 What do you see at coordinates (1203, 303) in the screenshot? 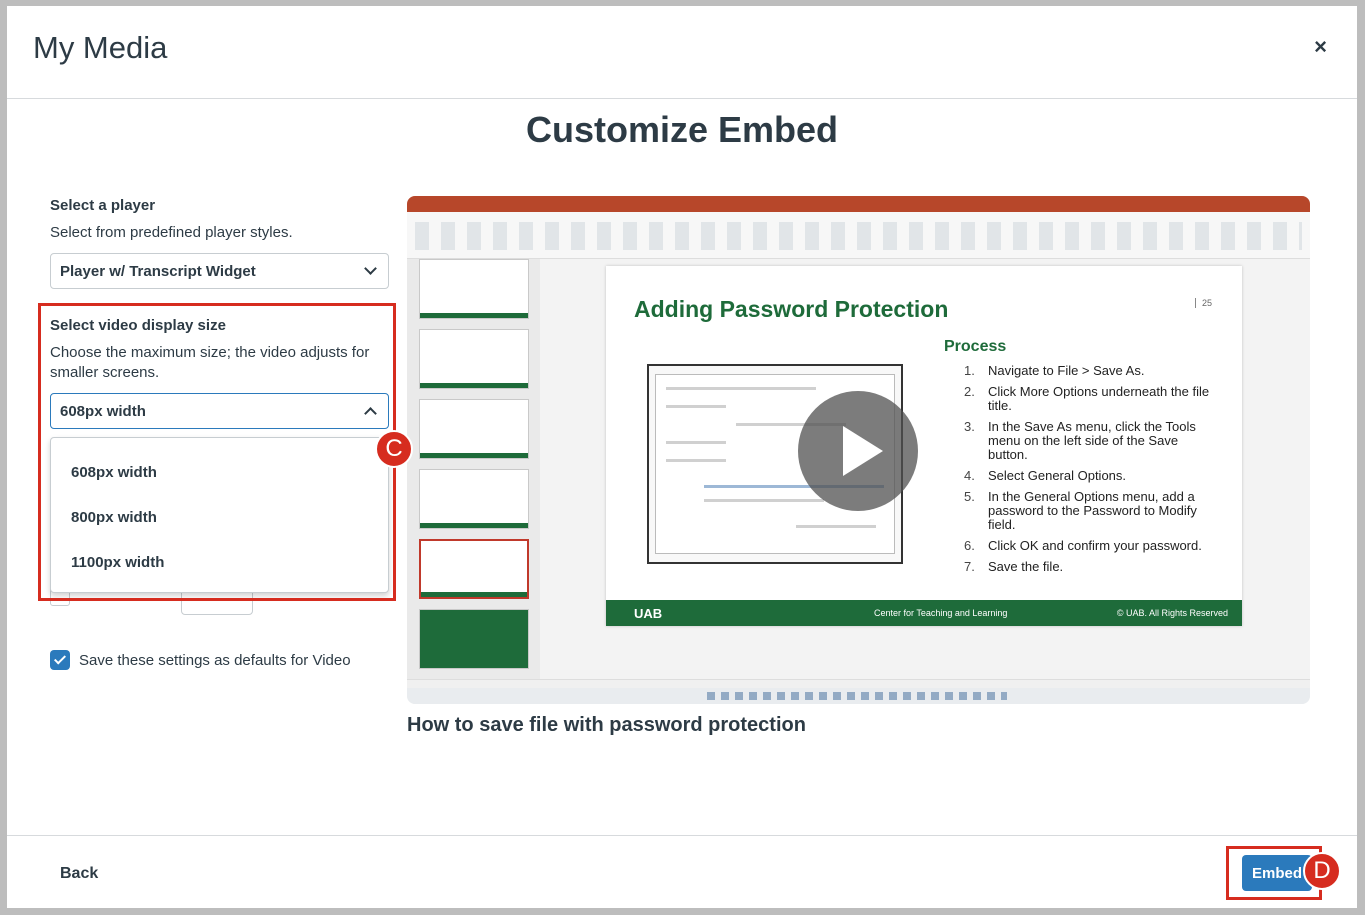
I see `slide-number: 25` at bounding box center [1203, 303].